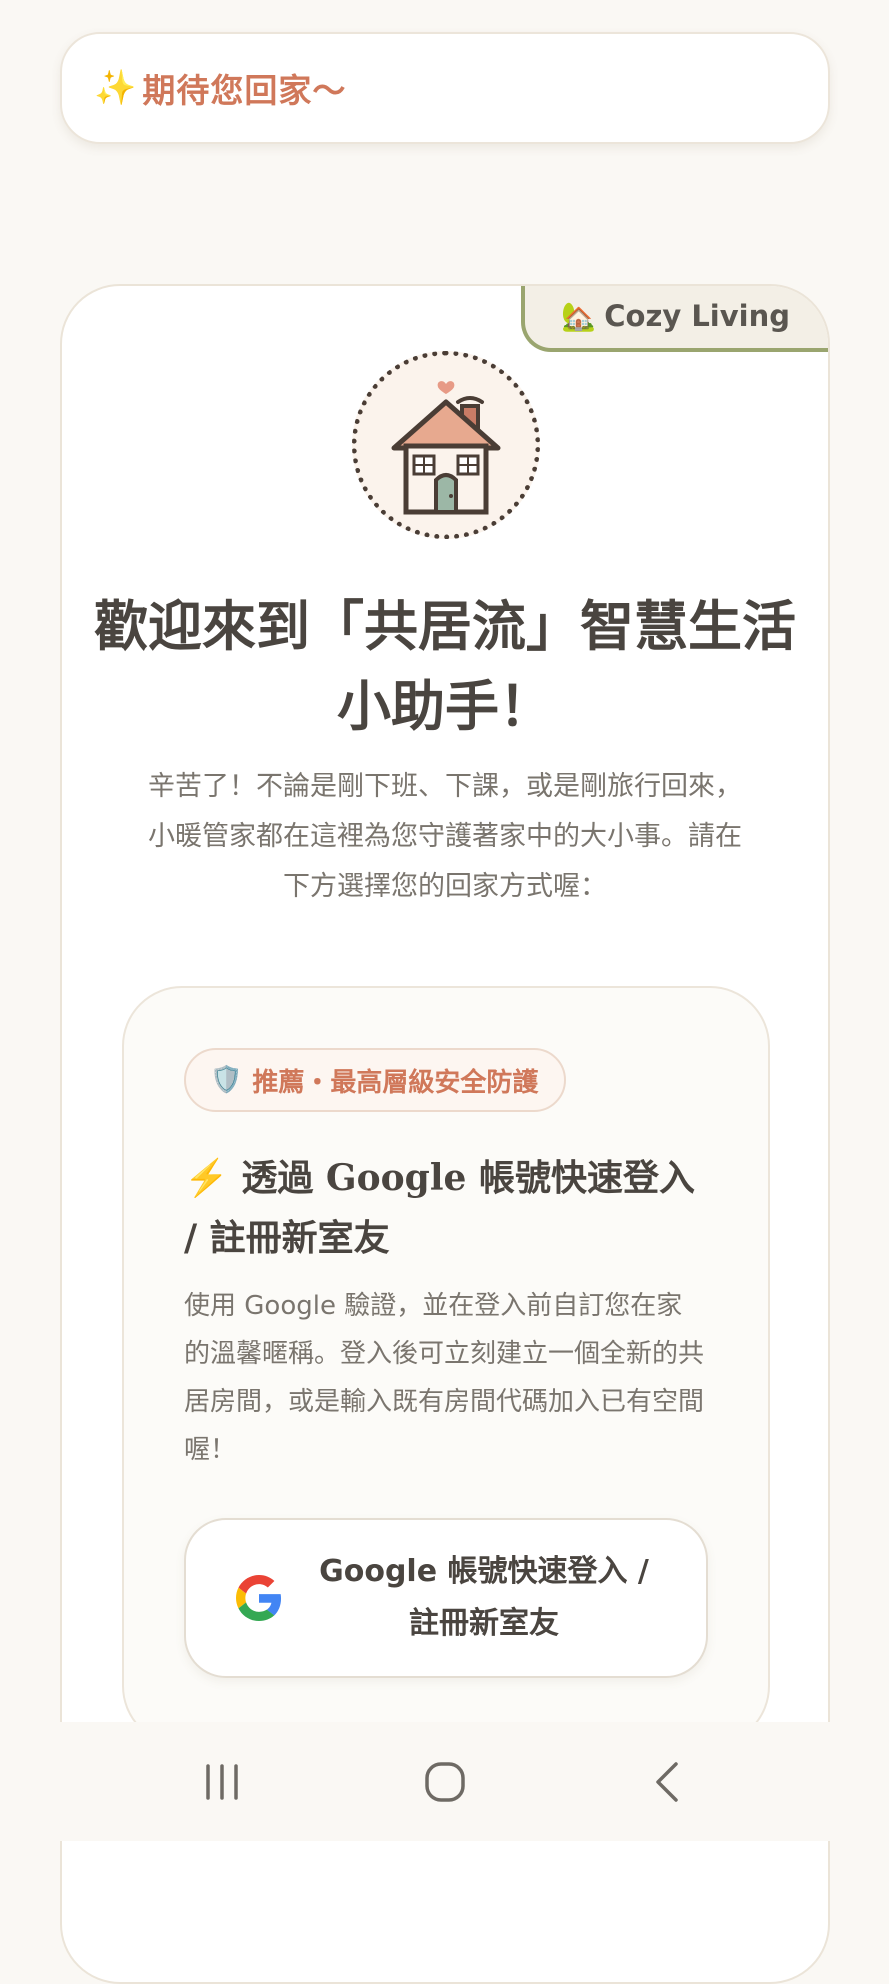 This screenshot has width=889, height=1984. I want to click on system-navigation-bar, so click(444, 1781).